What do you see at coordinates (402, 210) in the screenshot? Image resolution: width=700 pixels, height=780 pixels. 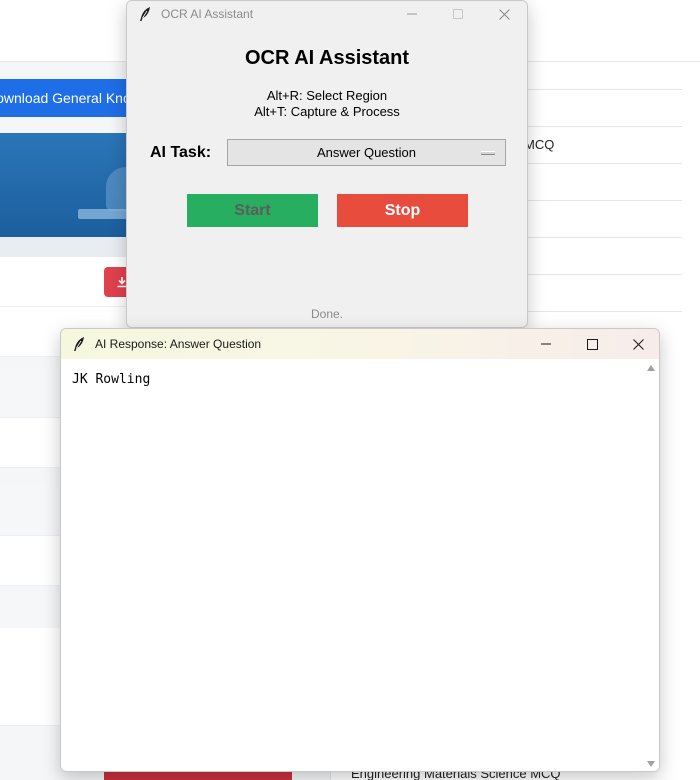 I see `stop-button: Stop` at bounding box center [402, 210].